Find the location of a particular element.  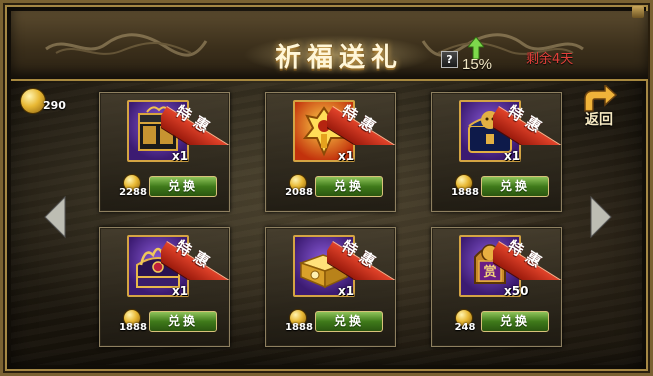

item-quantity: x50 is located at coordinates (516, 291).